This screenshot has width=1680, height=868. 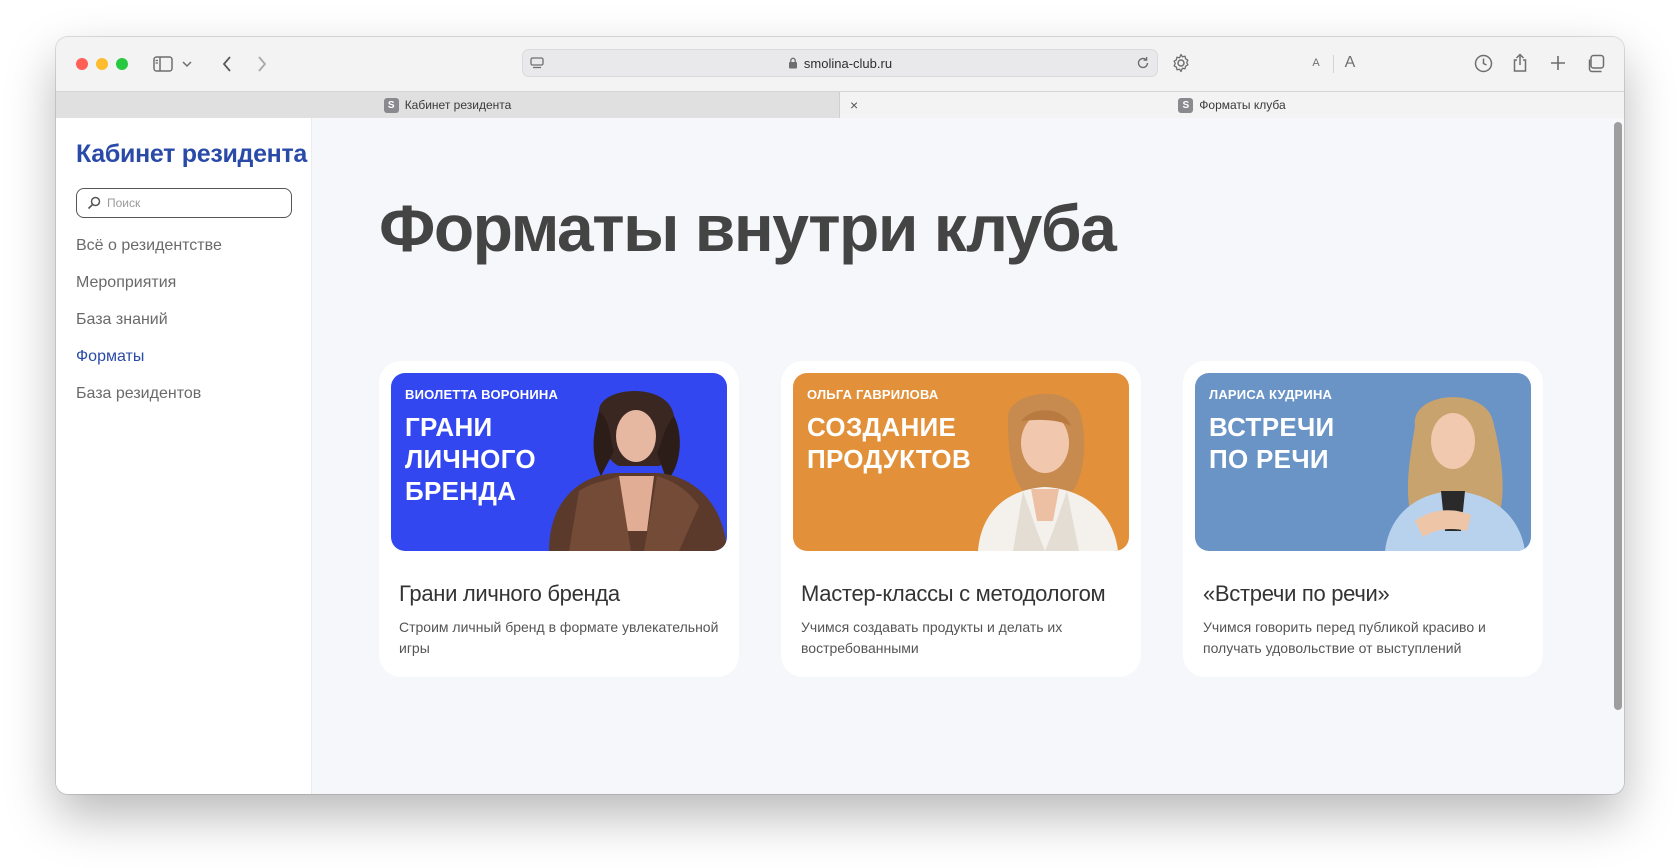 I want to click on card-banner: ОЛЬГА ГАВРИЛОВА СОЗДАНИЕ ПРОДУКТОВ, so click(x=961, y=462).